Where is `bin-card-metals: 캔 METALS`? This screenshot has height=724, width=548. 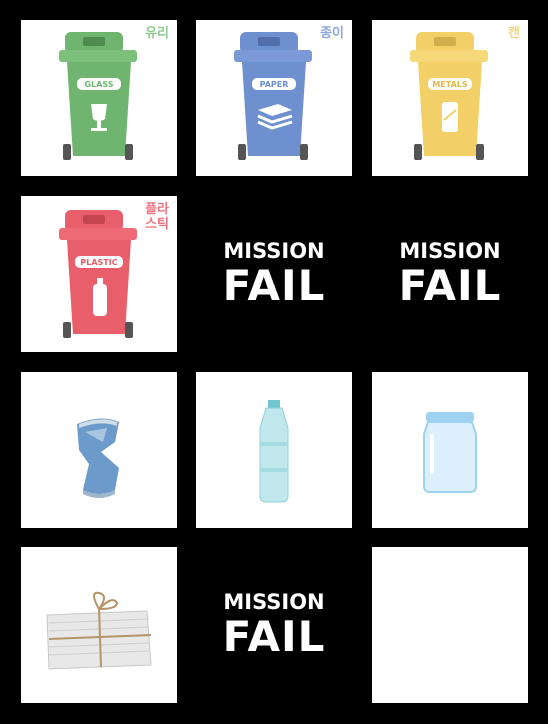 bin-card-metals: 캔 METALS is located at coordinates (450, 98).